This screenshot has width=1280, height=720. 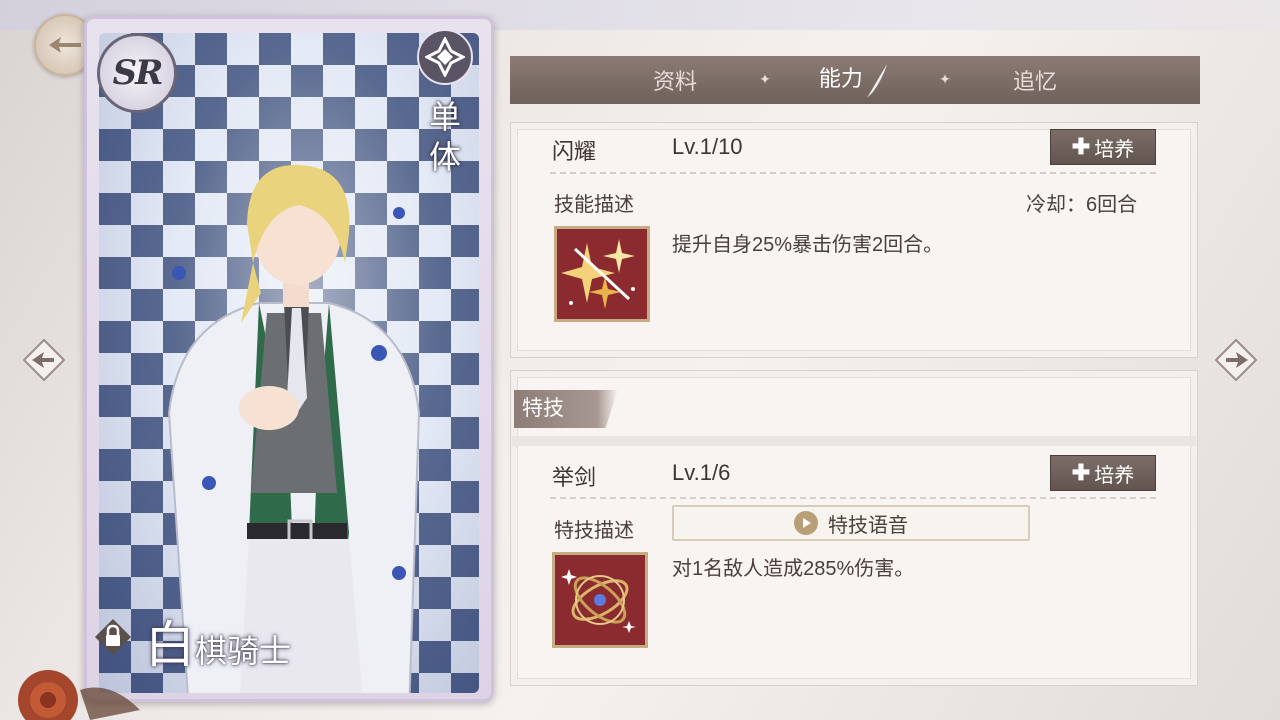 I want to click on play-icon, so click(x=806, y=523).